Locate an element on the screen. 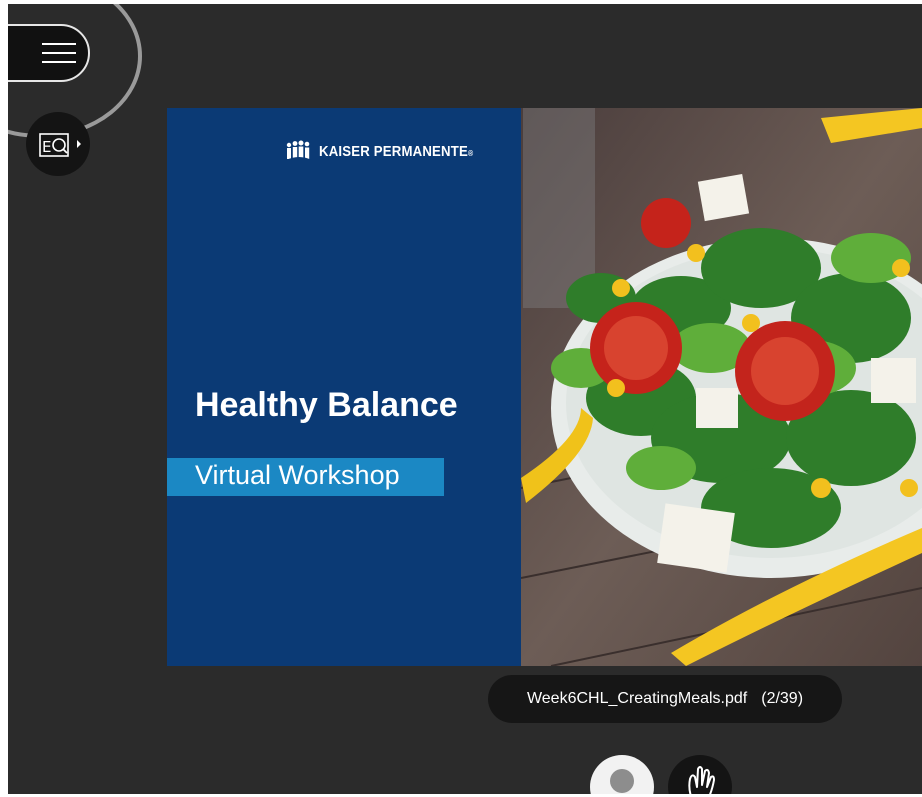 This screenshot has height=797, width=922. kaiser-logo: KAISER PERMANENTE® is located at coordinates (389, 151).